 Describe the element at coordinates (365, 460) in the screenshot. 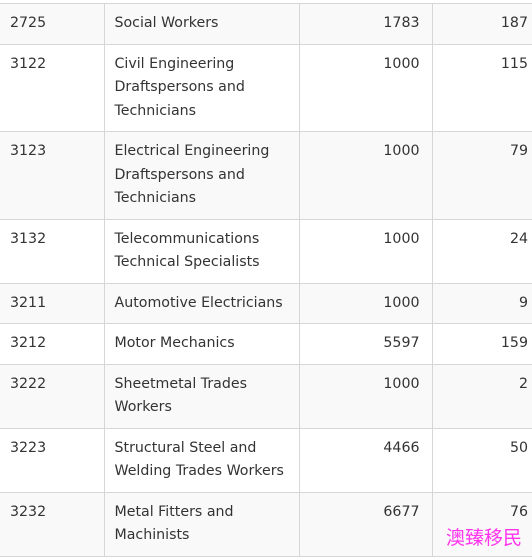

I see `ceiling-cell: 4466` at that location.